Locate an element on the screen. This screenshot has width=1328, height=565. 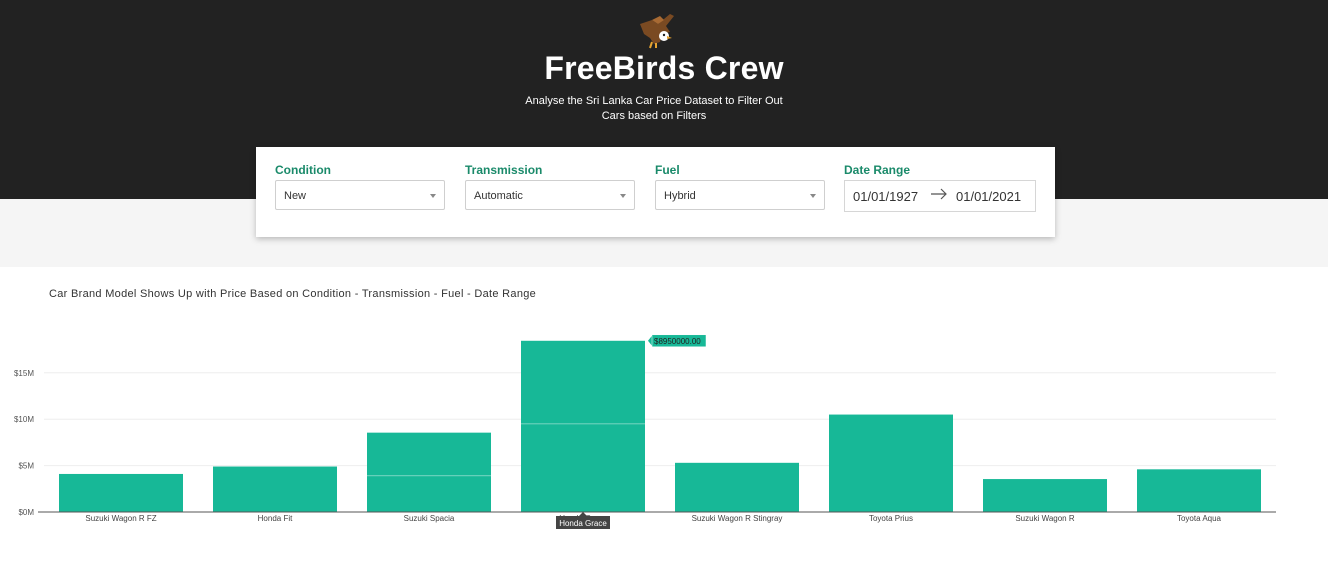
x-tick-label: Toyota Aqua is located at coordinates (1199, 518).